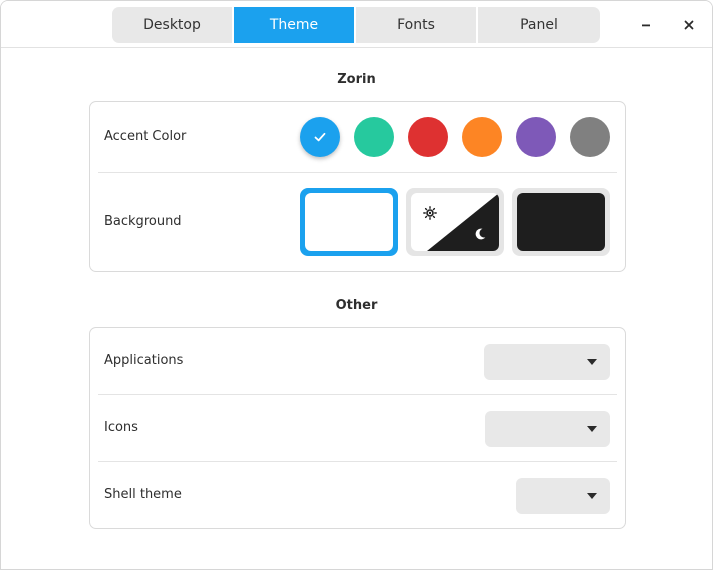 This screenshot has height=570, width=713. What do you see at coordinates (356, 79) in the screenshot?
I see `section-title-zorin: Zorin` at bounding box center [356, 79].